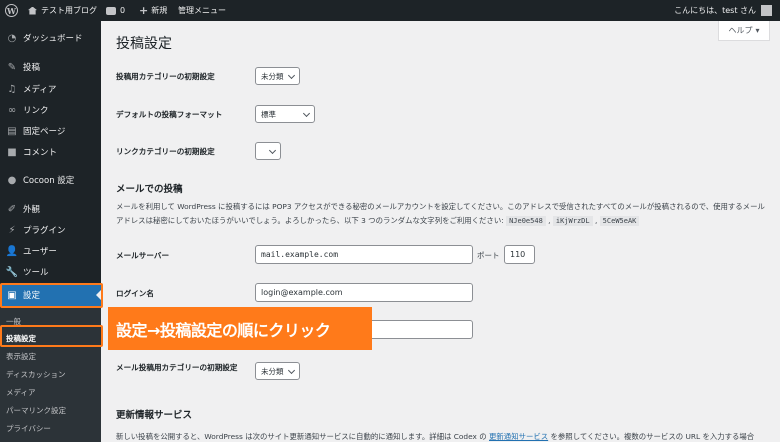  I want to click on submenu-item-permalinks: パーマリンク設定, so click(36, 410).